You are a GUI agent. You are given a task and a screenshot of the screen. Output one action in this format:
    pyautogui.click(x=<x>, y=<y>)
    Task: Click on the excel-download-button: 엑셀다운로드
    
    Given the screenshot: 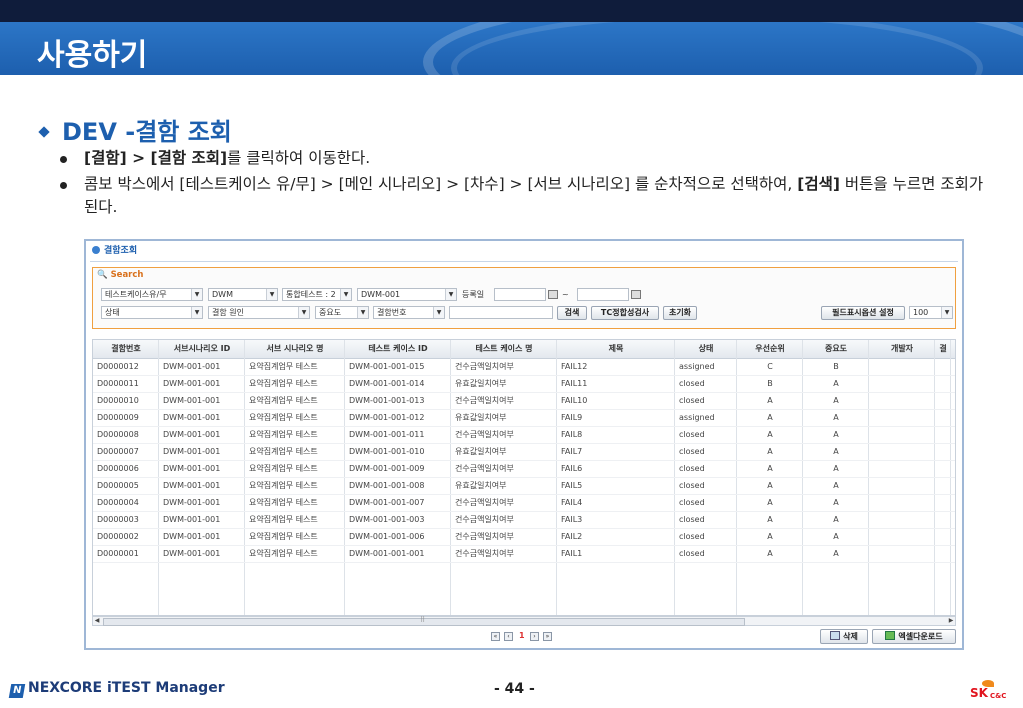 What is the action you would take?
    pyautogui.click(x=914, y=636)
    